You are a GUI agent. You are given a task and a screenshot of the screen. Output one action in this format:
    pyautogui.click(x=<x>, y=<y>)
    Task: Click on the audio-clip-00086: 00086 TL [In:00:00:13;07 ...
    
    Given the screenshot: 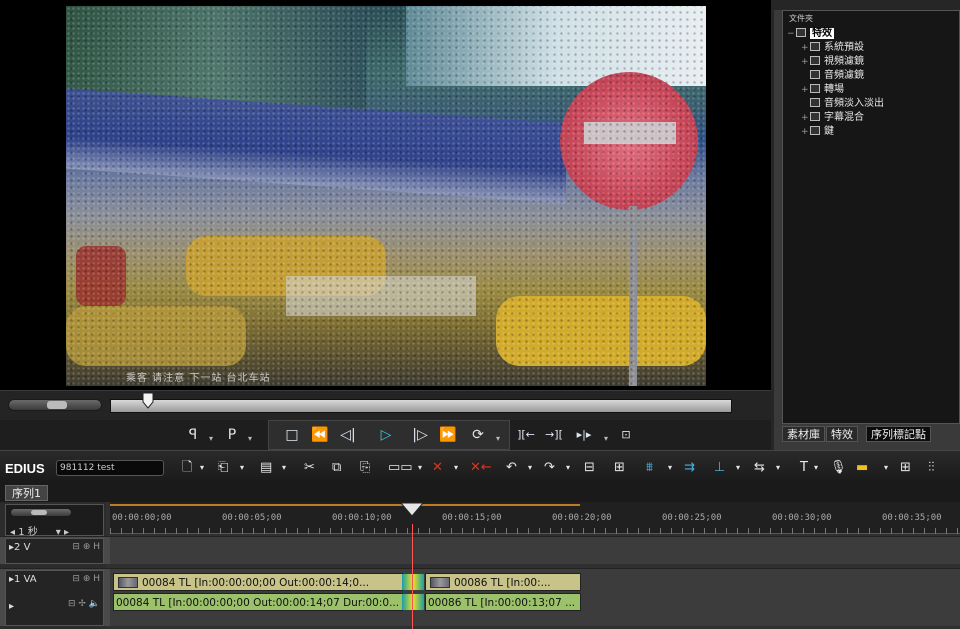 What is the action you would take?
    pyautogui.click(x=503, y=602)
    